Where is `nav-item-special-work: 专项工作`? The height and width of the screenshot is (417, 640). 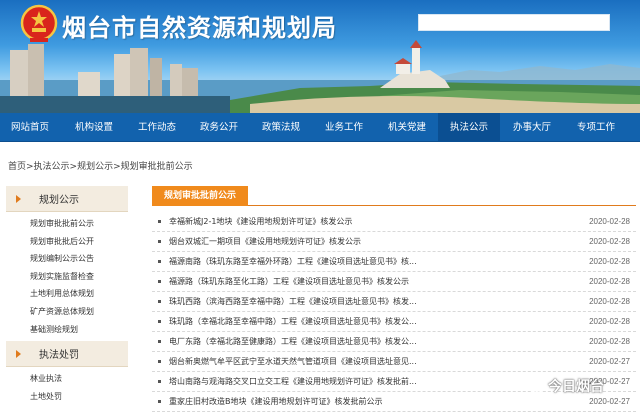 nav-item-special-work: 专项工作 is located at coordinates (596, 127).